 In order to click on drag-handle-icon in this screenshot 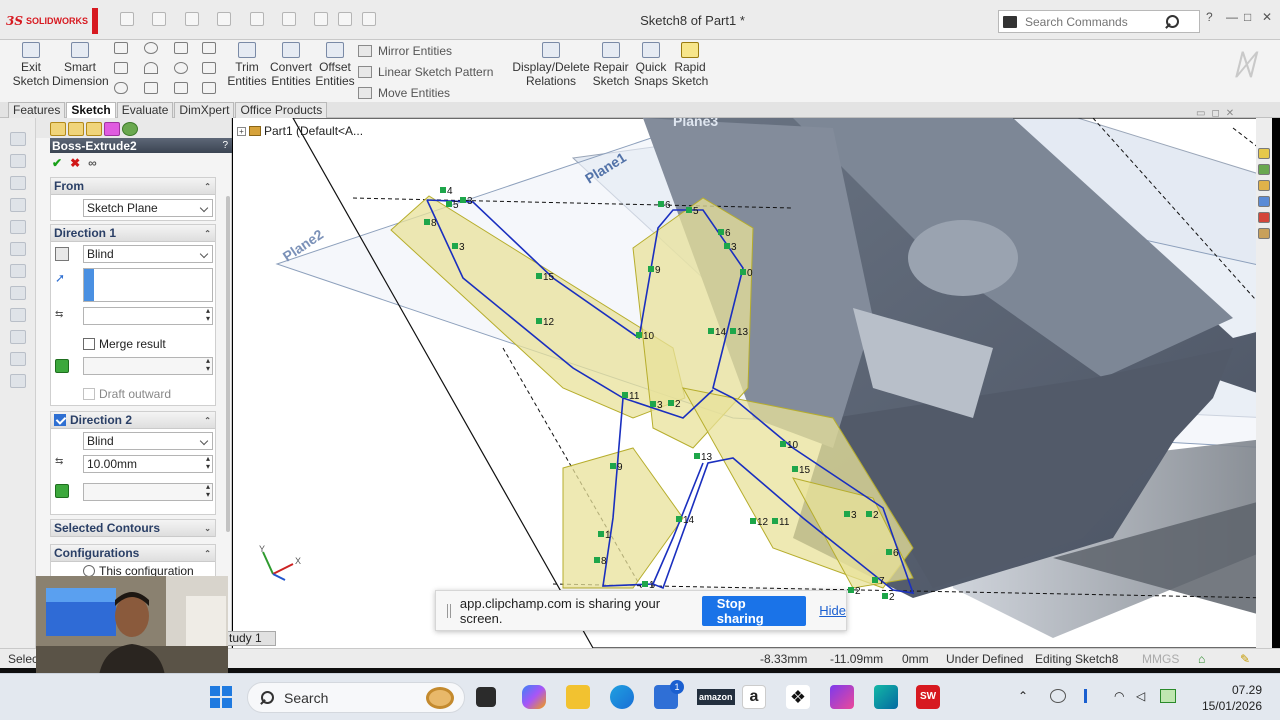, I will do `click(449, 610)`.